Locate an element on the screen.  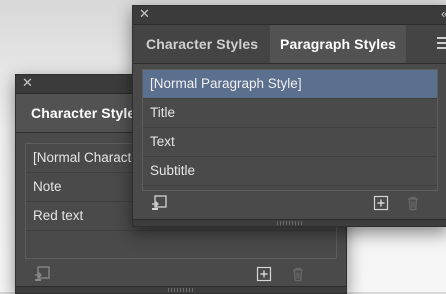
panel-tabbar: Character Styles Paragraph Styles is located at coordinates (289, 44).